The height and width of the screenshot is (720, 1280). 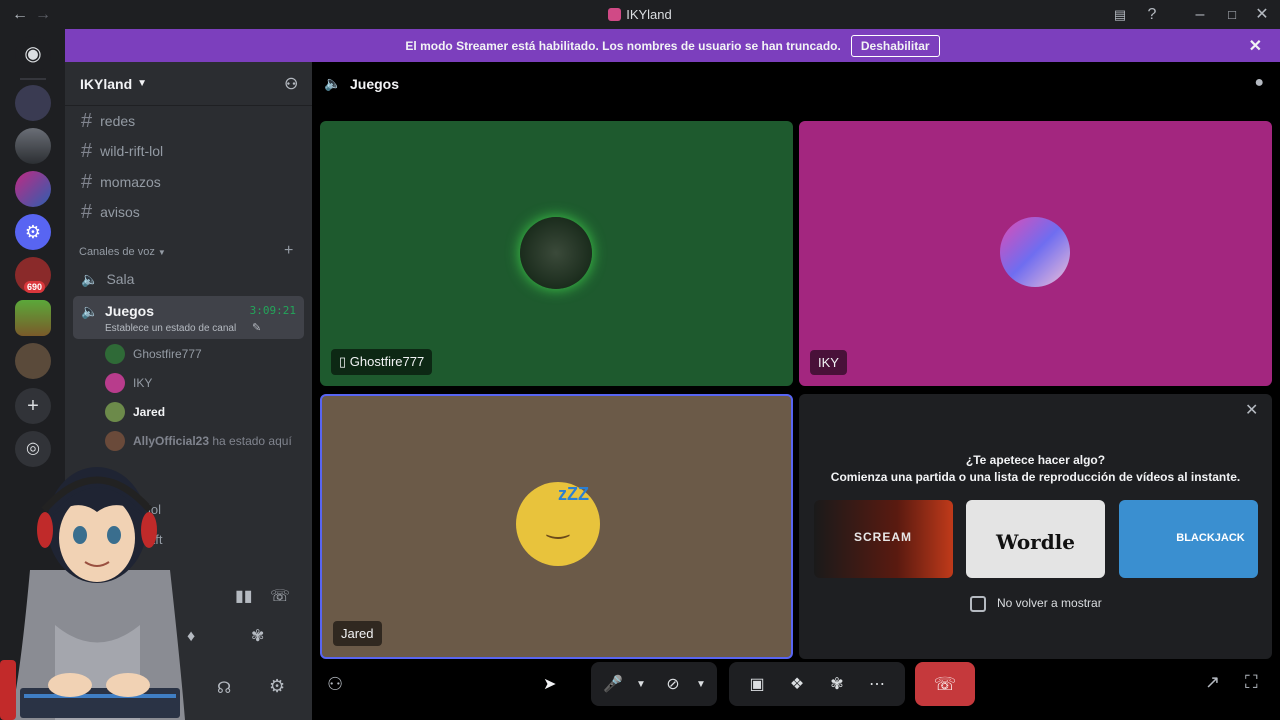 I want to click on activities-icon: ❖, so click(x=797, y=684).